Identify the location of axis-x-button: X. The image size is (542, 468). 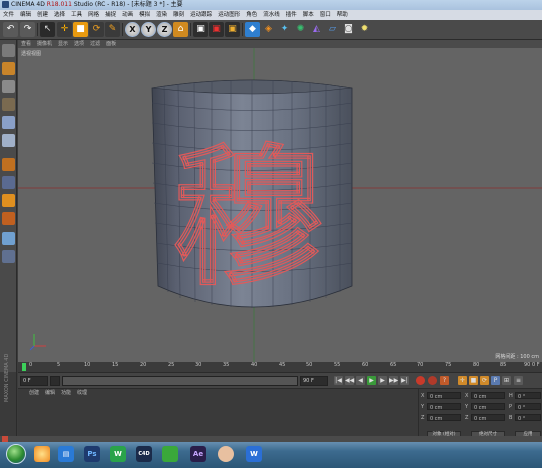
(132, 29).